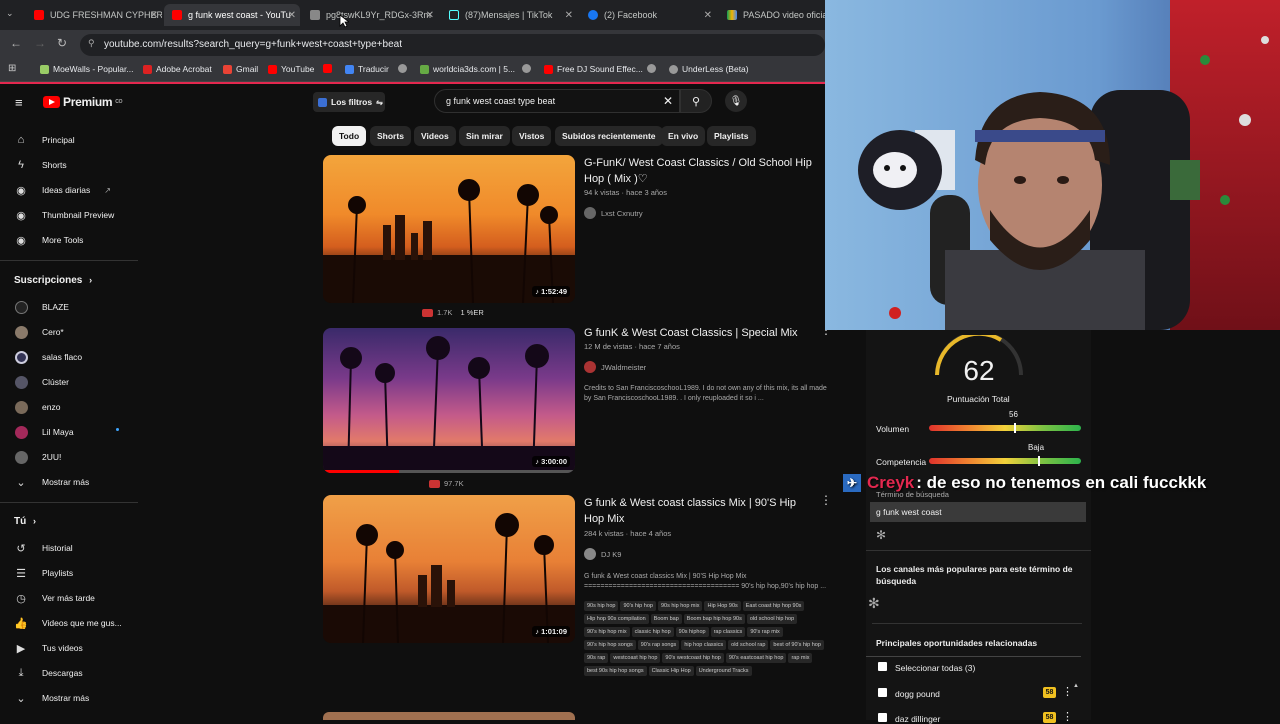 This screenshot has width=1280, height=724. What do you see at coordinates (602, 554) in the screenshot?
I see `channel-link: DJ K9` at bounding box center [602, 554].